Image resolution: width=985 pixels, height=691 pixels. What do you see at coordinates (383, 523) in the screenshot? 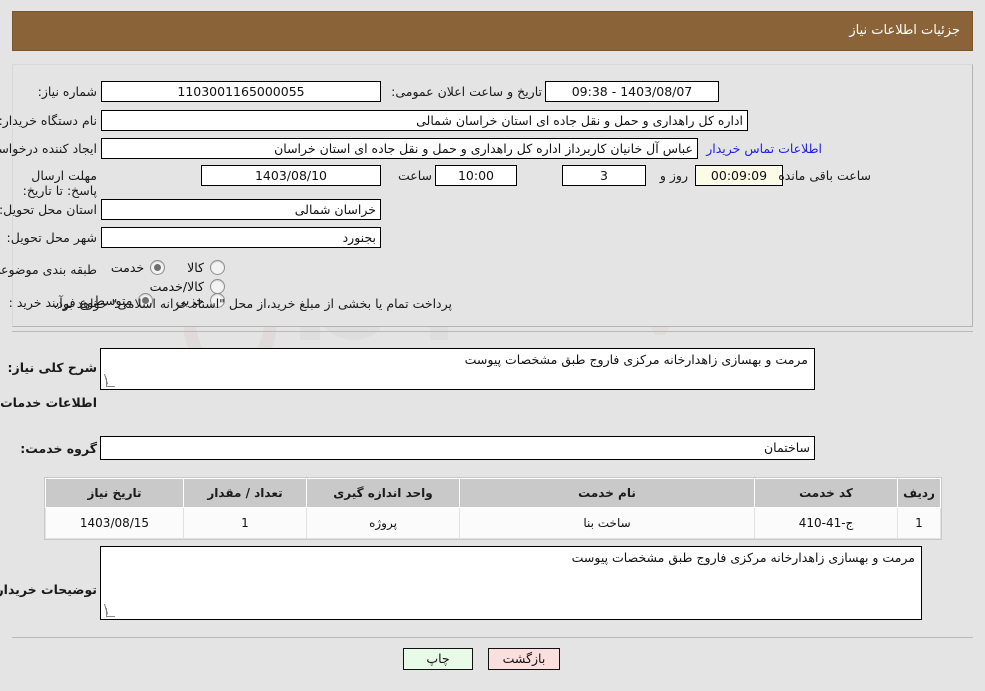
I see `table-cell: پروژه` at bounding box center [383, 523].